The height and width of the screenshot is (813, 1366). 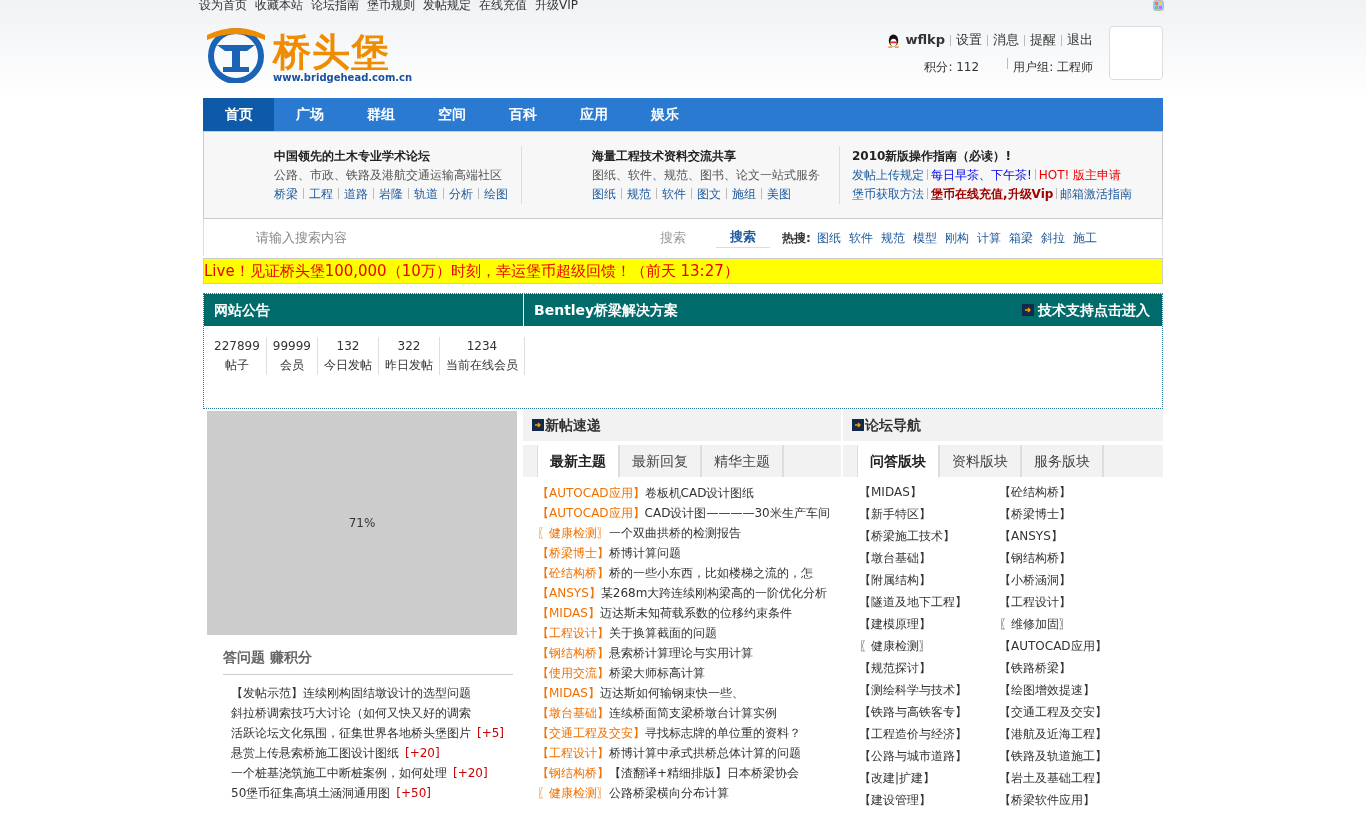 I want to click on tab: 最新主题, so click(x=578, y=461).